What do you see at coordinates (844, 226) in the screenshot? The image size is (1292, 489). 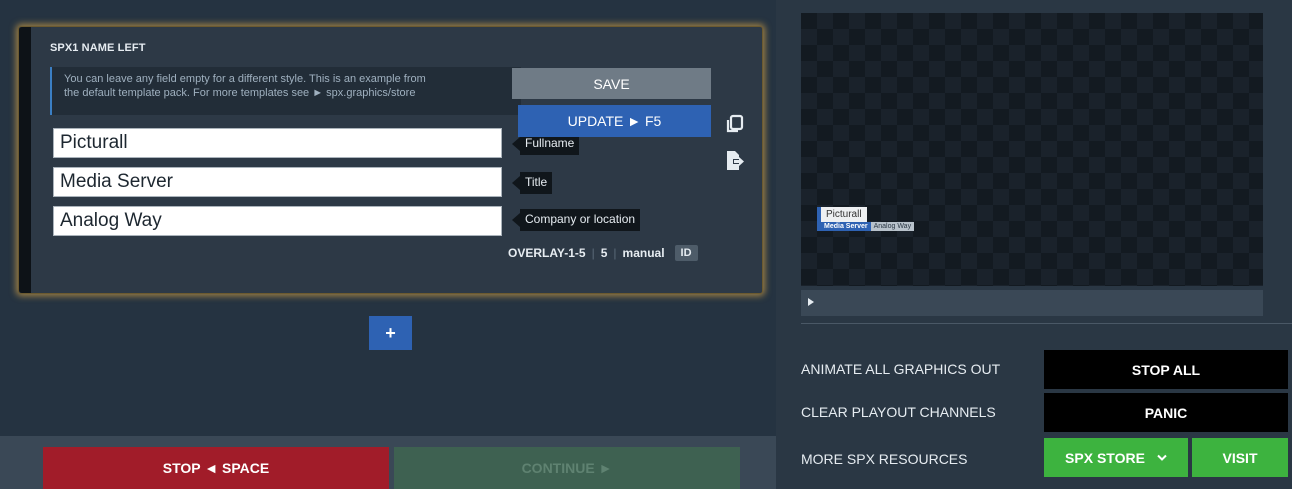 I see `preview-title: Media Server` at bounding box center [844, 226].